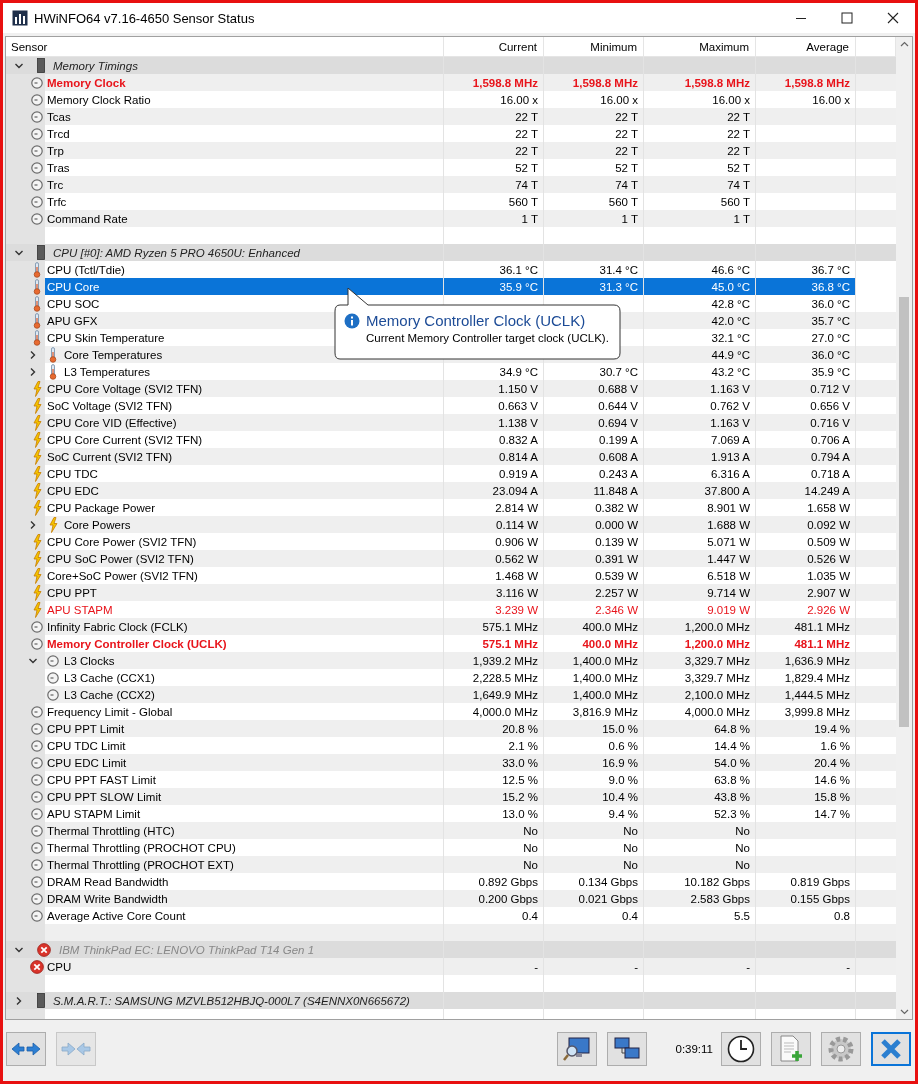 Image resolution: width=918 pixels, height=1084 pixels. What do you see at coordinates (107, 881) in the screenshot?
I see `sensor-name: DRAM Read Bandwidth` at bounding box center [107, 881].